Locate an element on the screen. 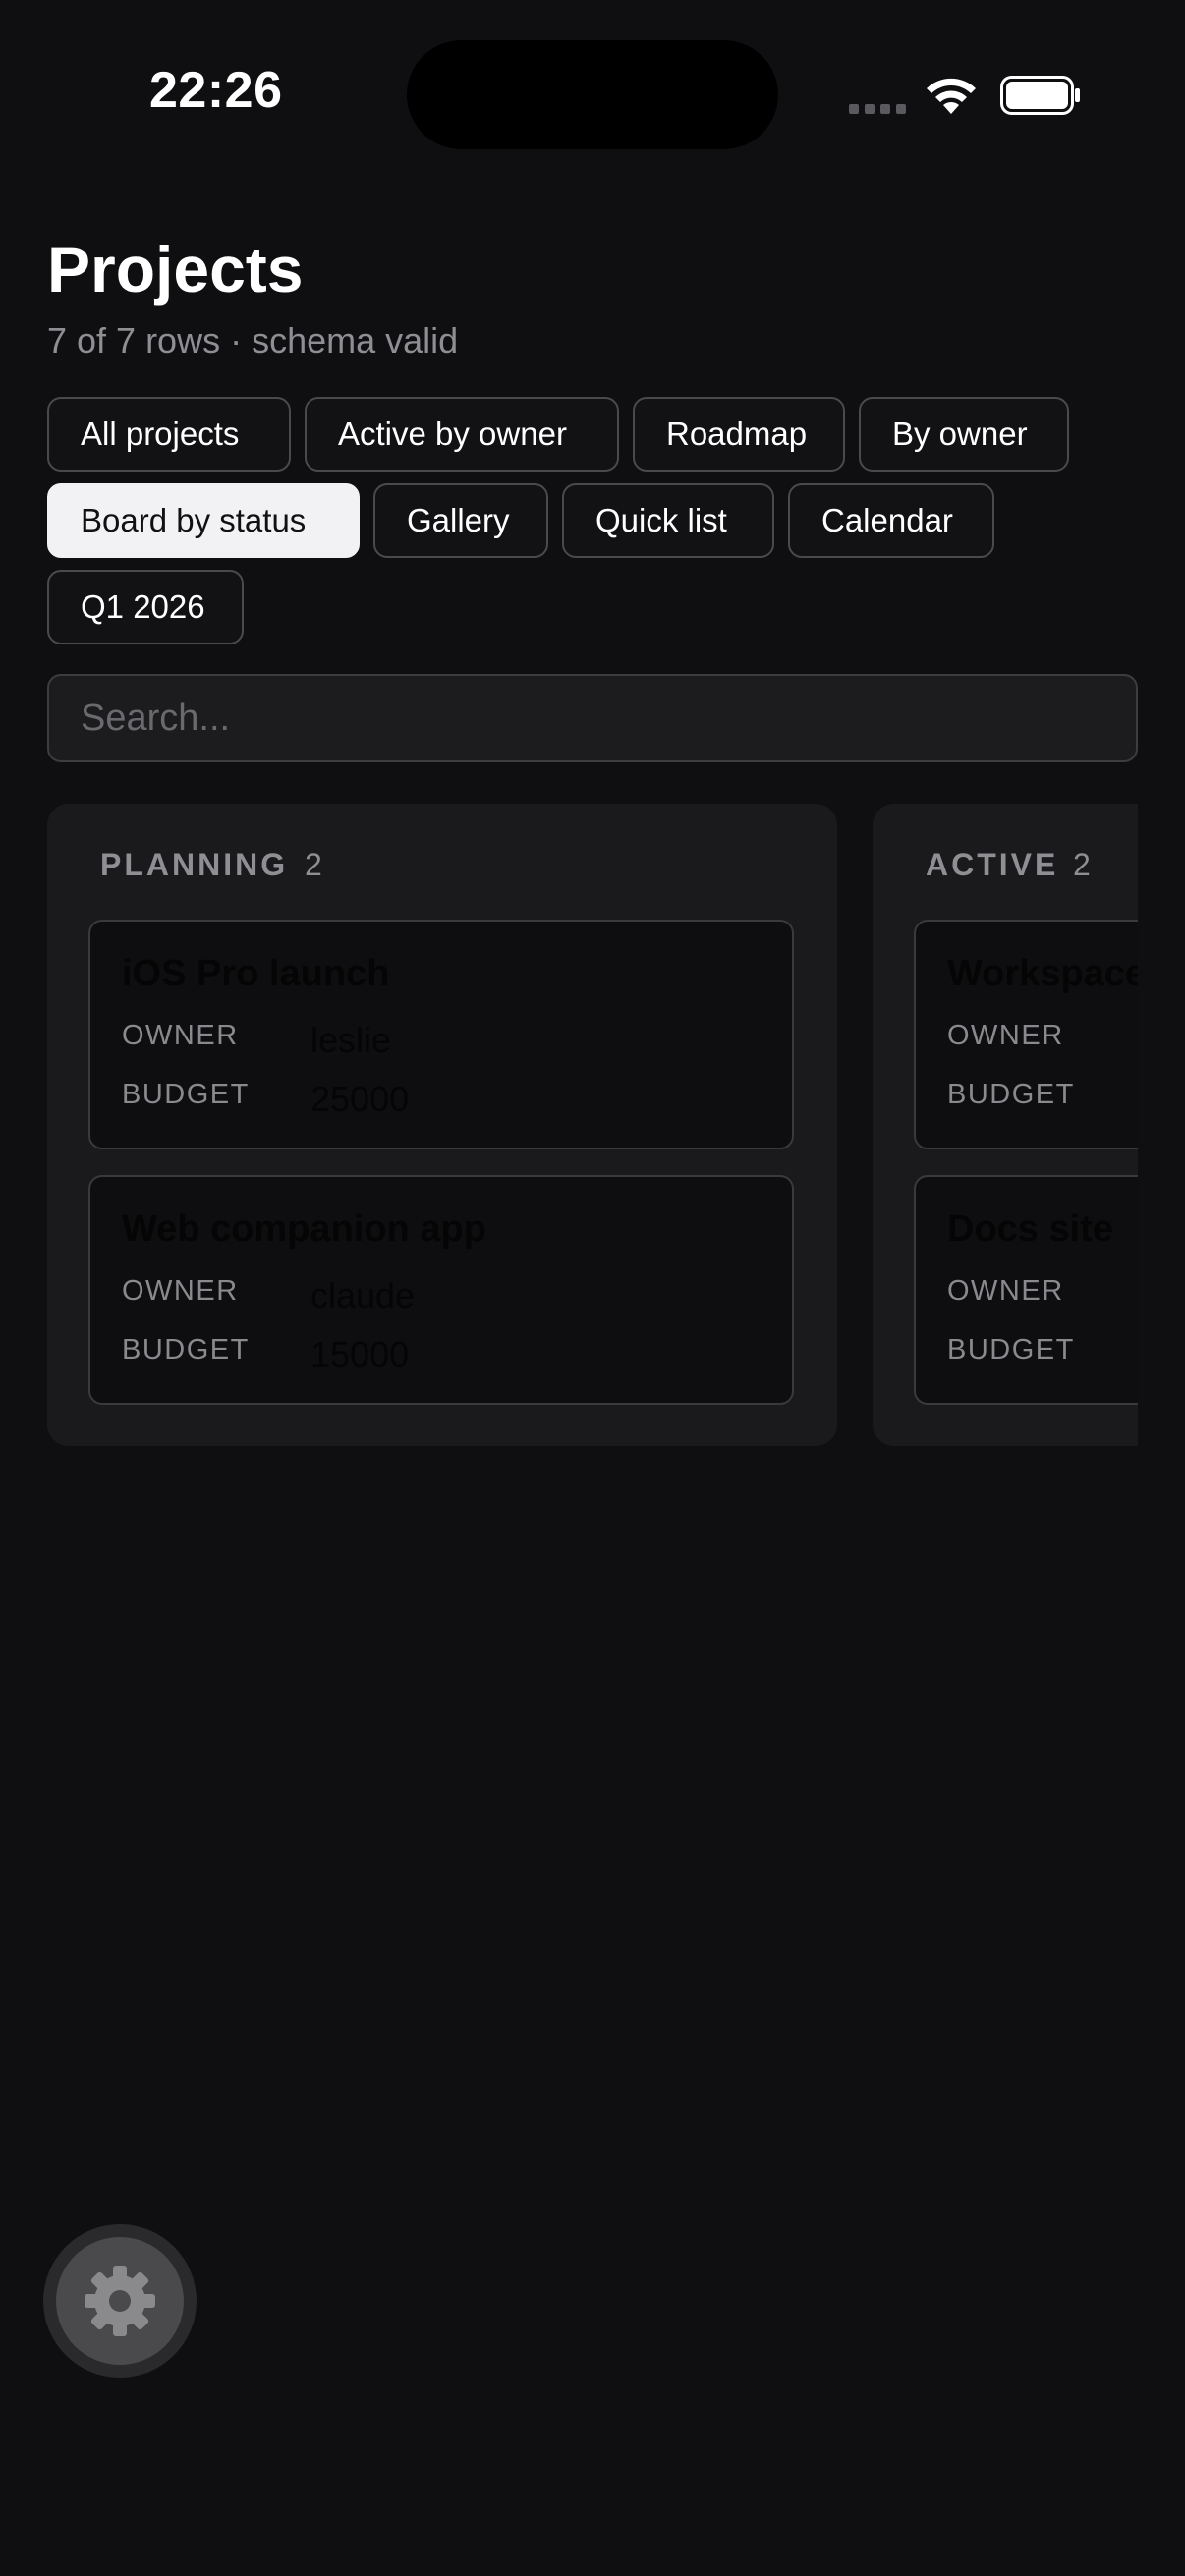  view-chip-active-by-owner: Active by owner is located at coordinates (462, 434).